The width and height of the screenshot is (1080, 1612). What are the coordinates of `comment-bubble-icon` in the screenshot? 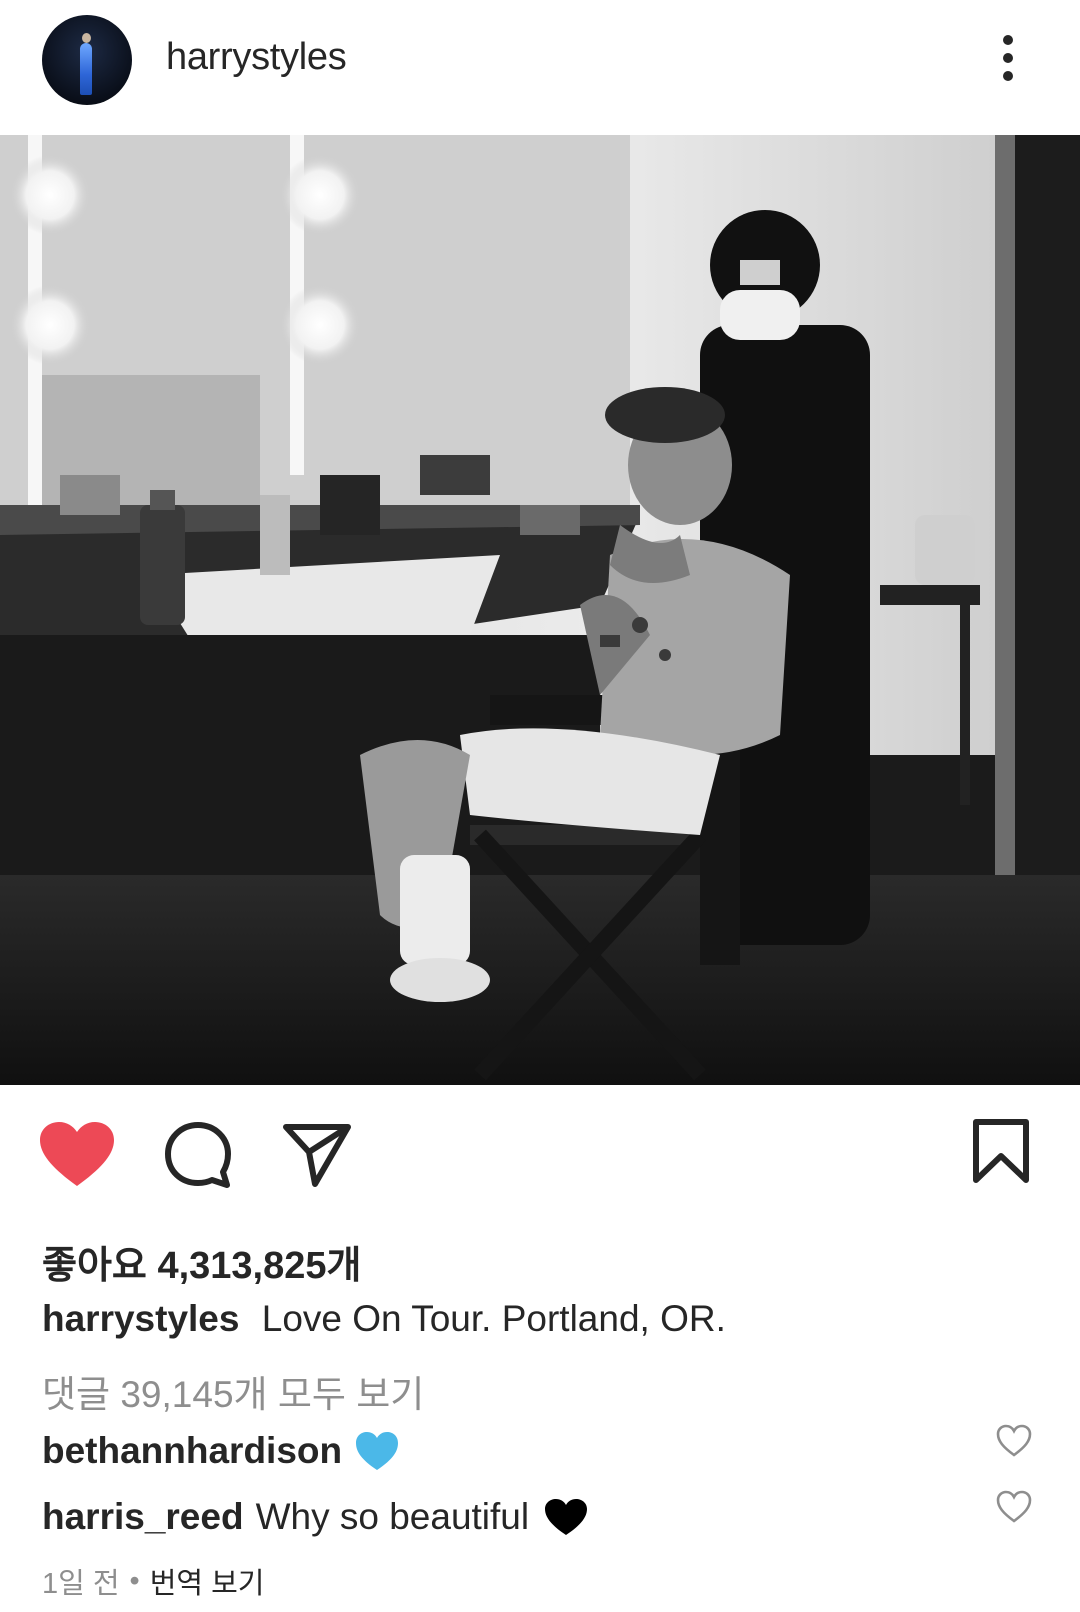 It's located at (198, 1155).